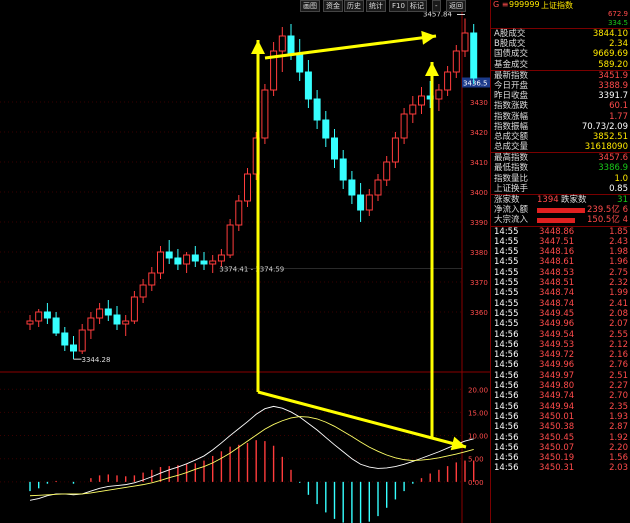 Image resolution: width=630 pixels, height=523 pixels. What do you see at coordinates (557, 344) in the screenshot?
I see `tick-price: 3449.53` at bounding box center [557, 344].